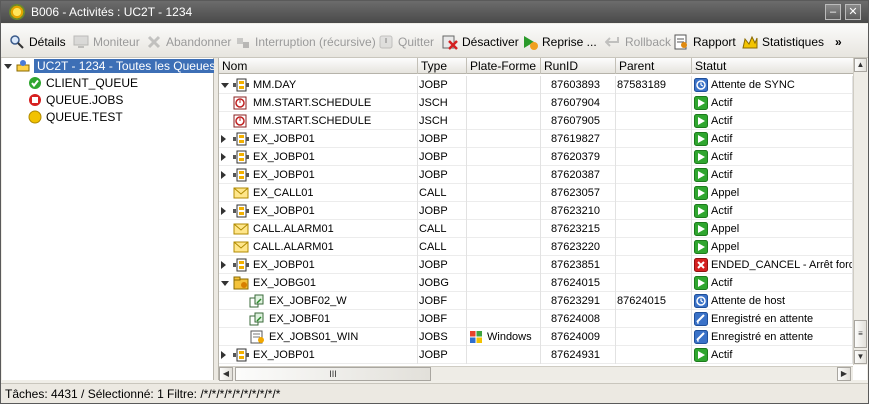 This screenshot has width=869, height=404. Describe the element at coordinates (188, 42) in the screenshot. I see `abort-button: Abandonner` at that location.